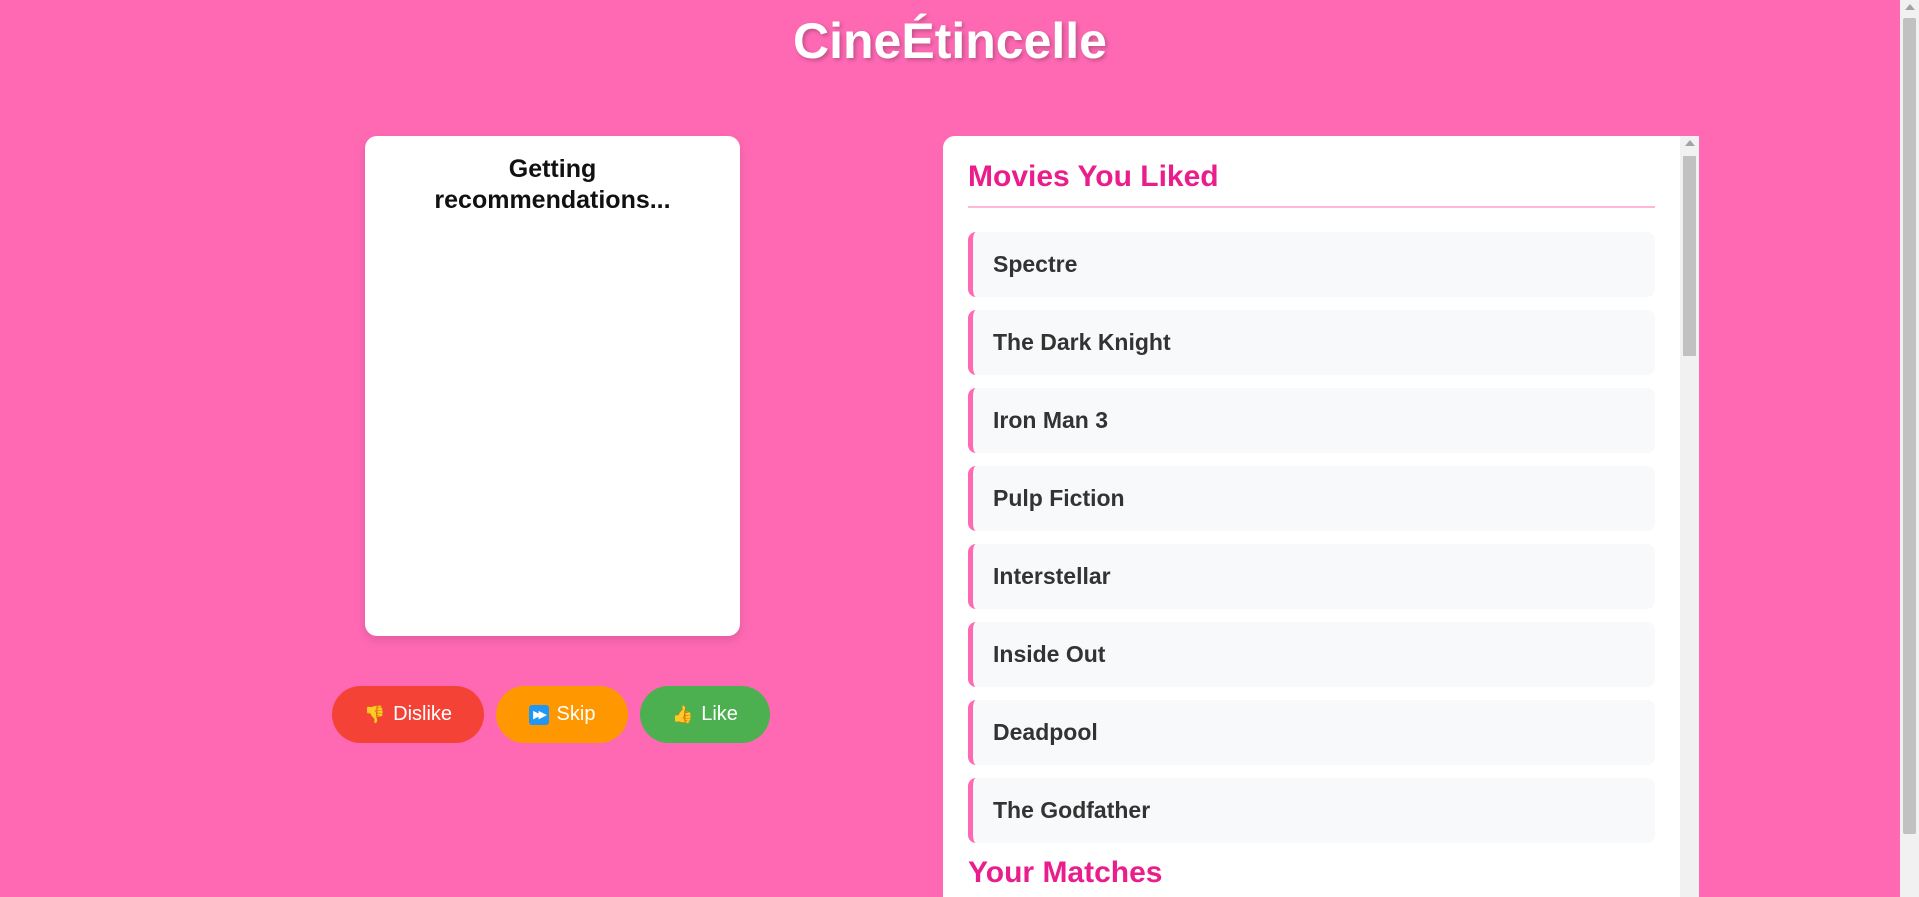  What do you see at coordinates (1311, 576) in the screenshot?
I see `liked-item: Interstellar` at bounding box center [1311, 576].